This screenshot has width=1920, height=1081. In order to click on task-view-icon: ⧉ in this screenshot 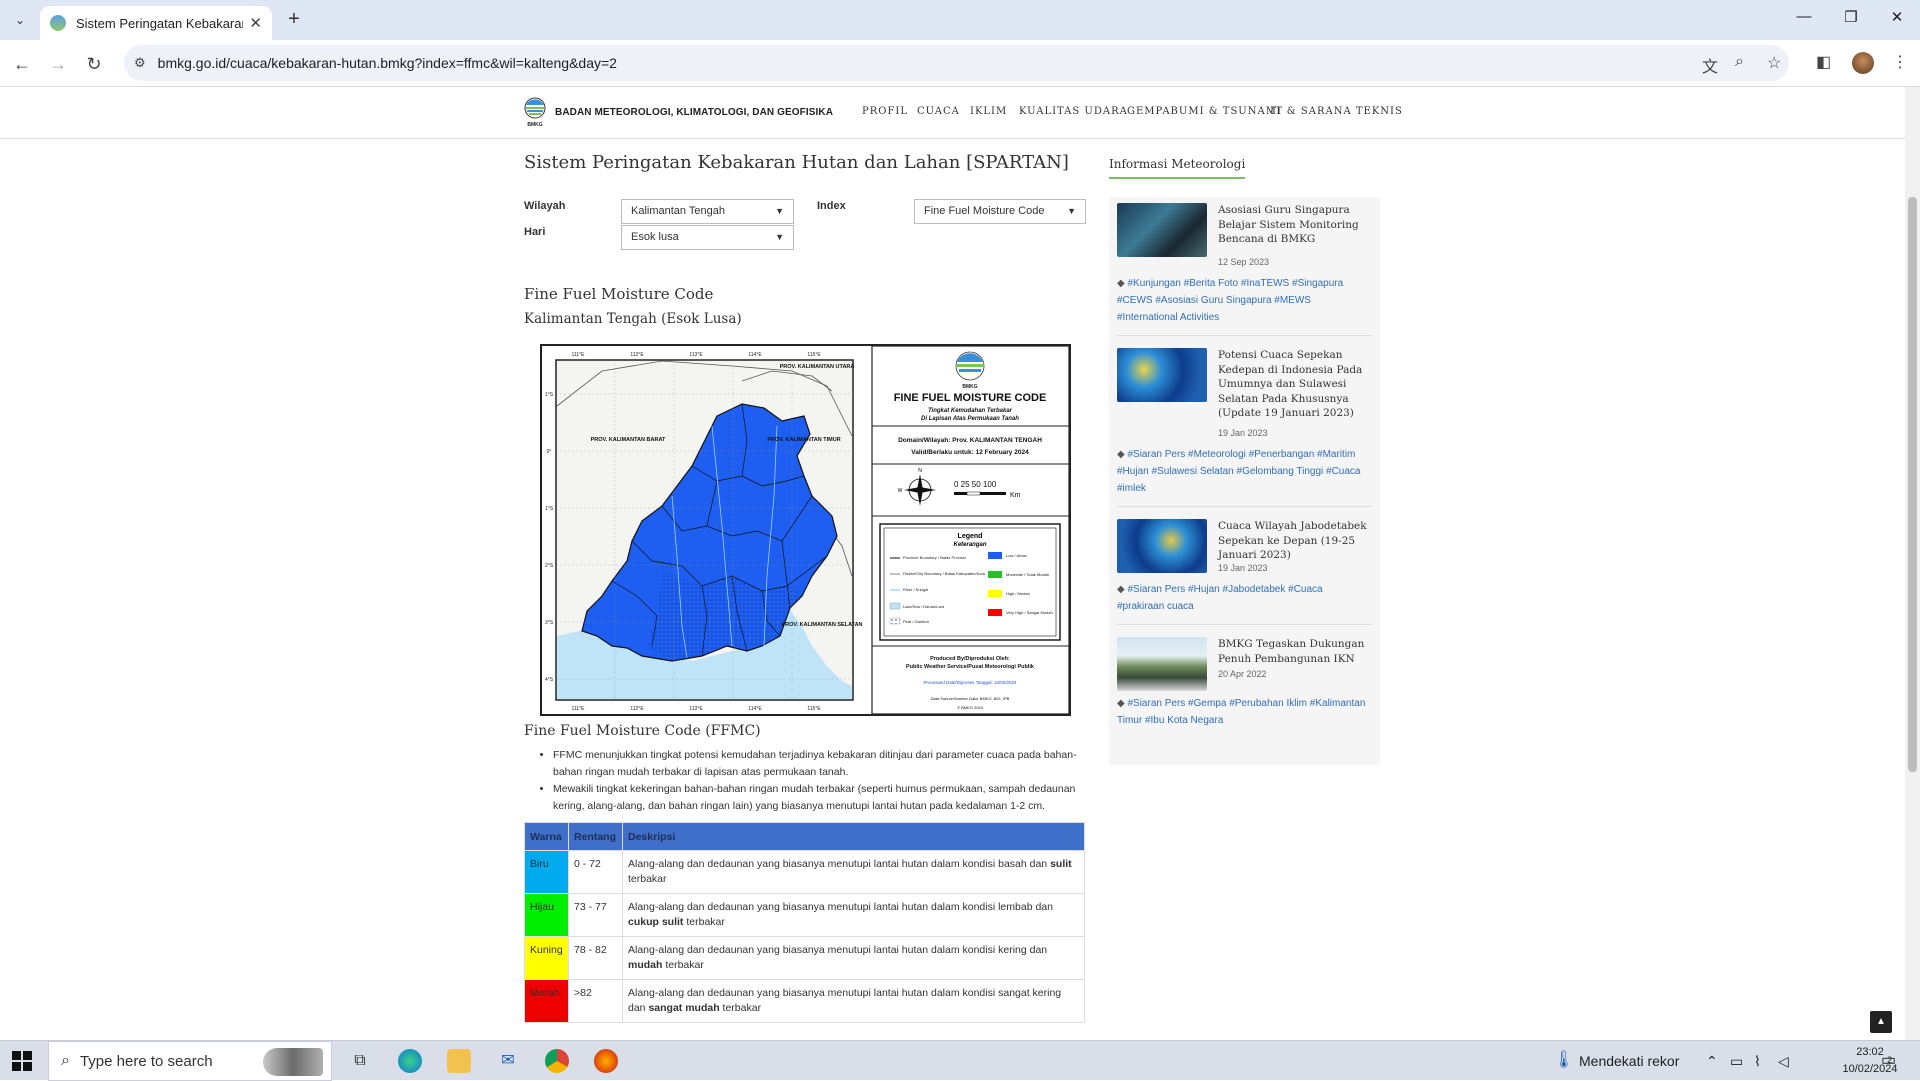, I will do `click(360, 1061)`.